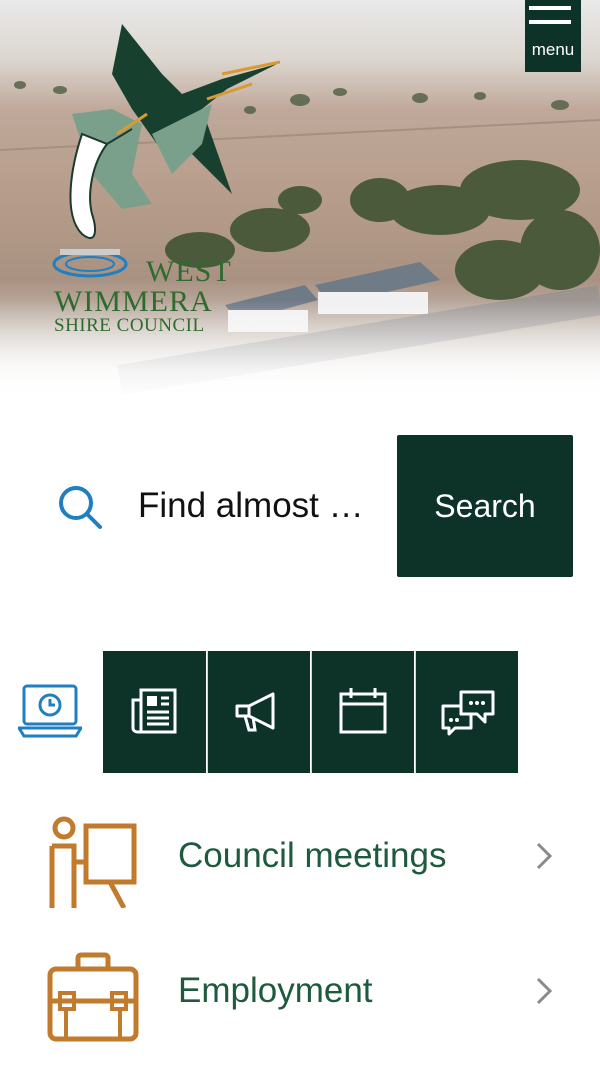 The width and height of the screenshot is (600, 1065). Describe the element at coordinates (80, 507) in the screenshot. I see `search-icon` at that location.